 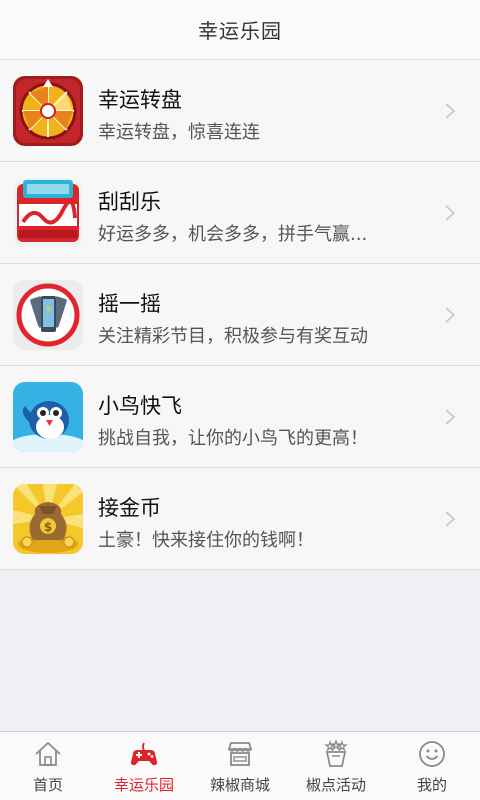 I want to click on list-item-shake: 摇一摇 关注精彩节目，积极参与有奖互动, so click(x=240, y=315).